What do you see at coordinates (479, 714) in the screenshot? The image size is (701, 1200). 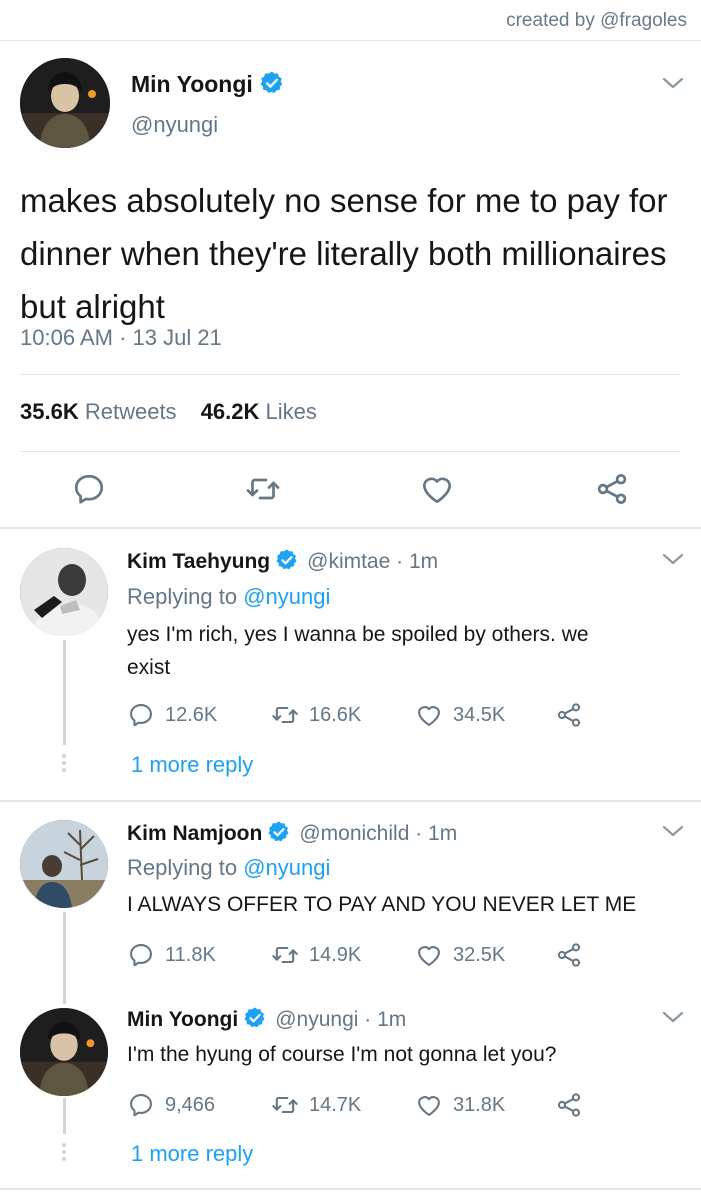 I see `like-count: 34.5K` at bounding box center [479, 714].